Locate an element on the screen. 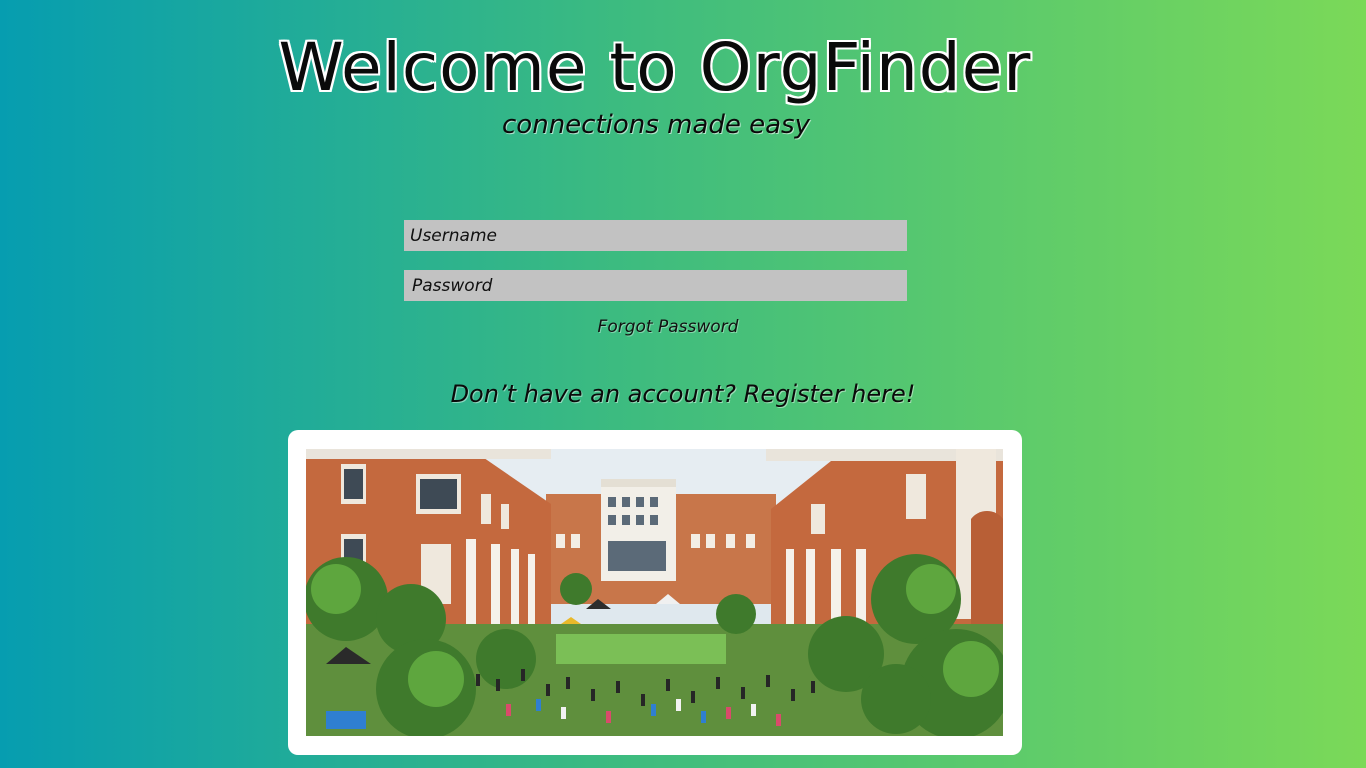 The image size is (1366, 768). page-title: Welcome to OrgFinder is located at coordinates (655, 67).